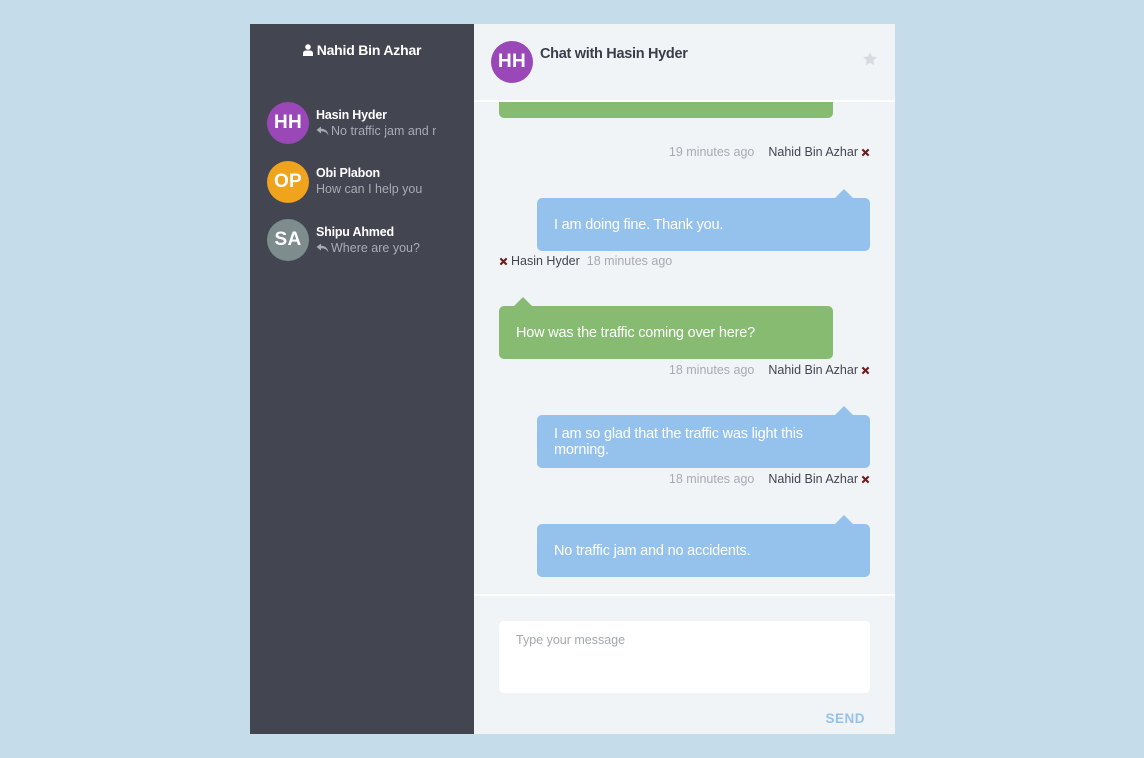 This screenshot has height=758, width=1144. I want to click on contact-preview-text: No traffic jam and n, so click(383, 130).